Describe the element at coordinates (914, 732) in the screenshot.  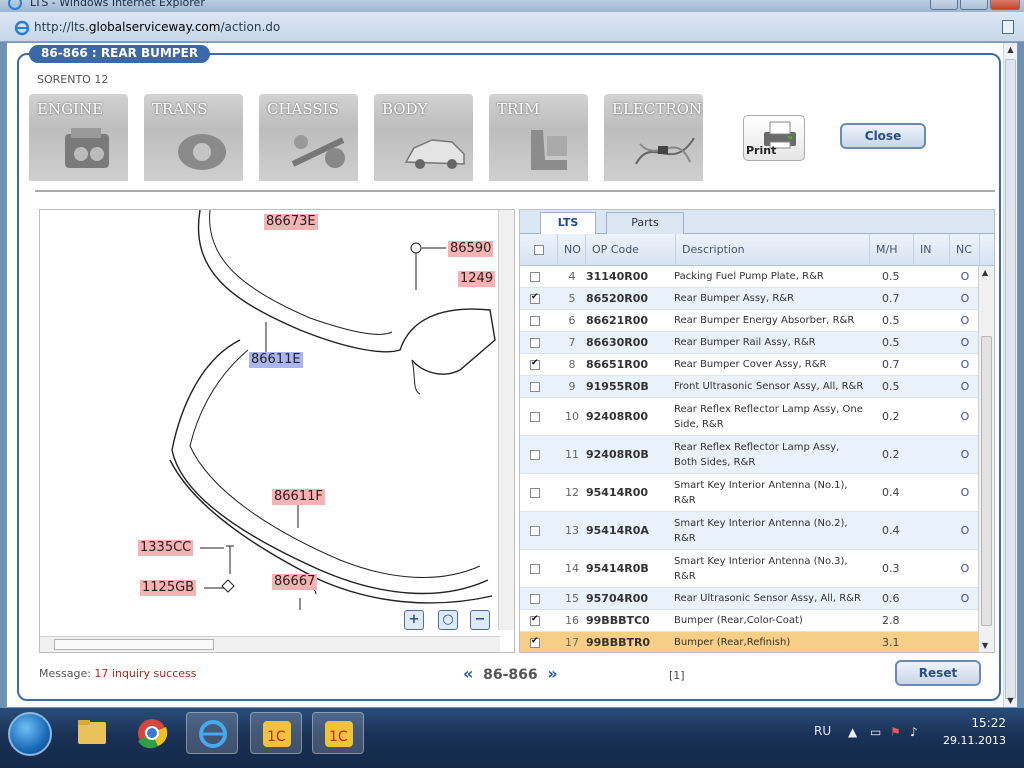
I see `volume-icon: ♪` at that location.